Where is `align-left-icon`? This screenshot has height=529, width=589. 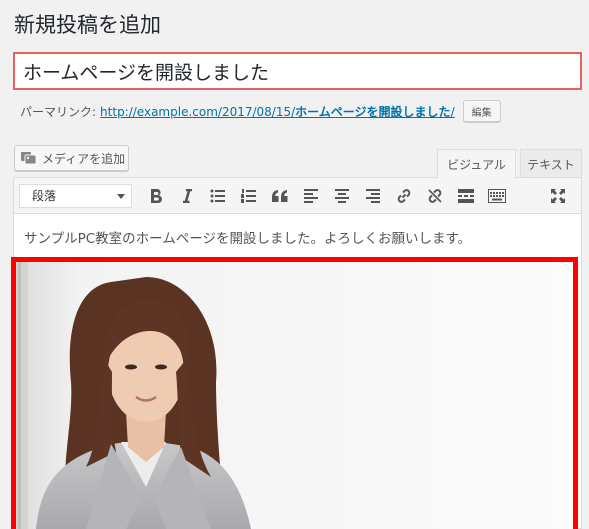
align-left-icon is located at coordinates (310, 196).